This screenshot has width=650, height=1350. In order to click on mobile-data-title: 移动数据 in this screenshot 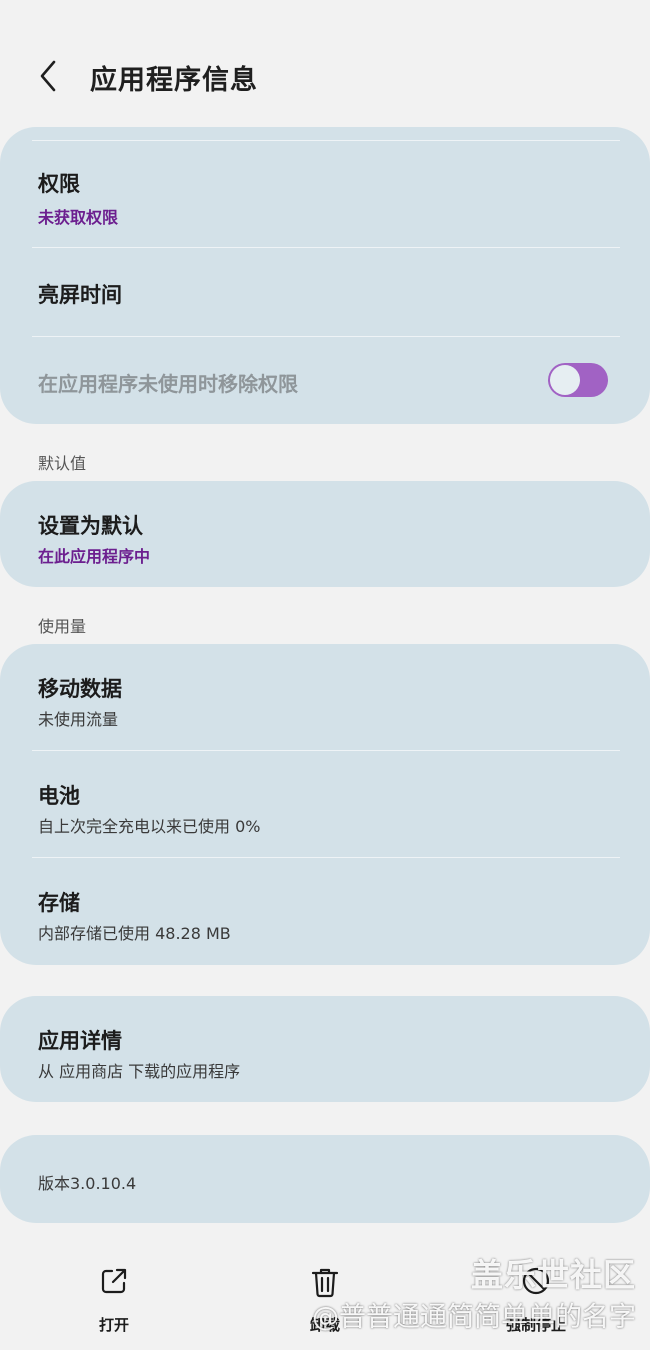, I will do `click(80, 689)`.